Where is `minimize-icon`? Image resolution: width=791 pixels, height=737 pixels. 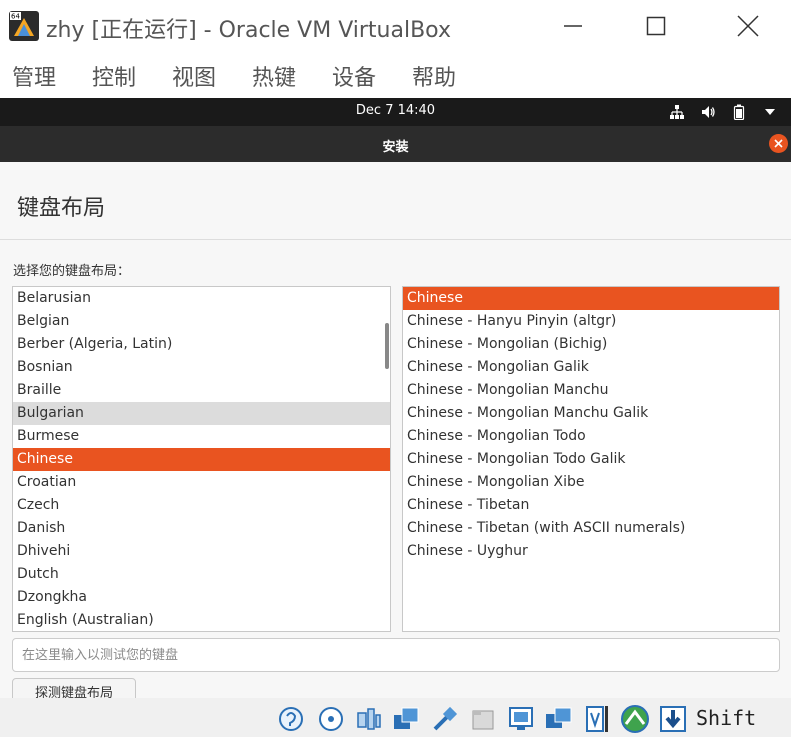
minimize-icon is located at coordinates (573, 26).